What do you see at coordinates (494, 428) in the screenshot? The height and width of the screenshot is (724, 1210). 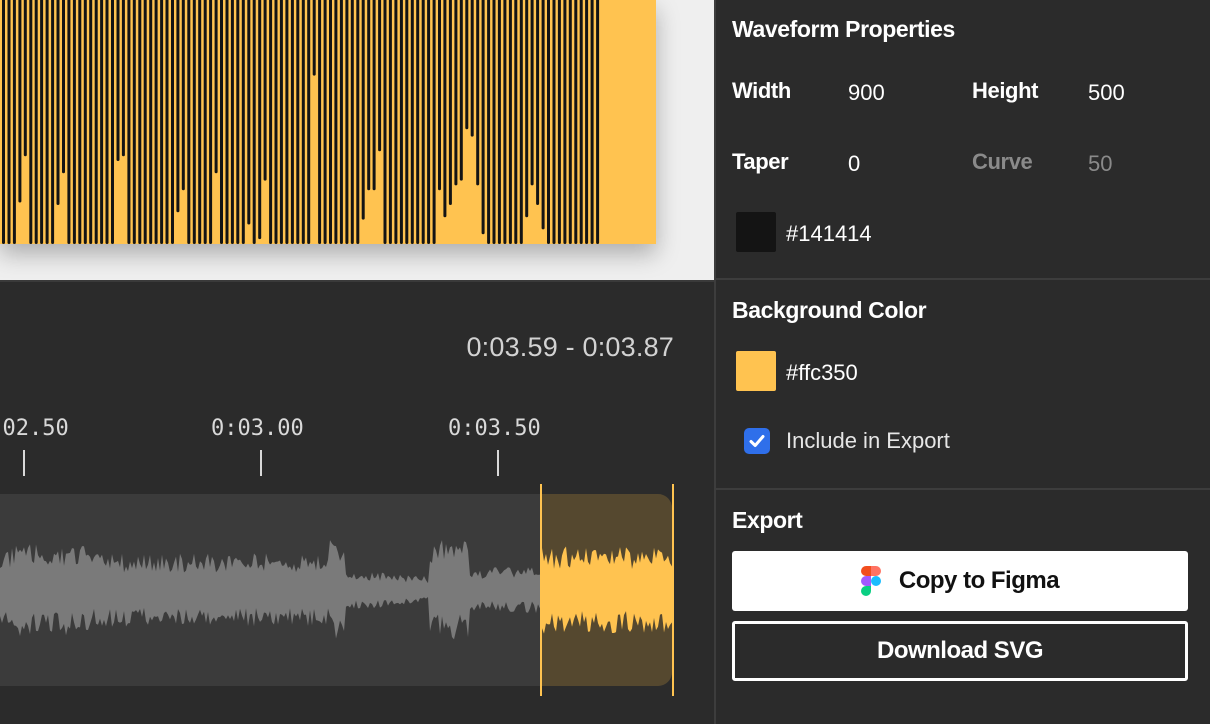 I see `tick-label: 0:03.50` at bounding box center [494, 428].